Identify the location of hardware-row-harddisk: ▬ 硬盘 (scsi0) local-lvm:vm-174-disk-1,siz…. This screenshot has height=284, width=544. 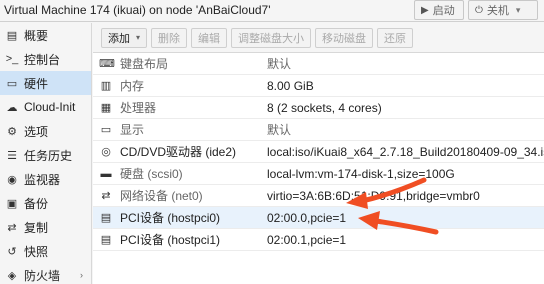
(318, 174).